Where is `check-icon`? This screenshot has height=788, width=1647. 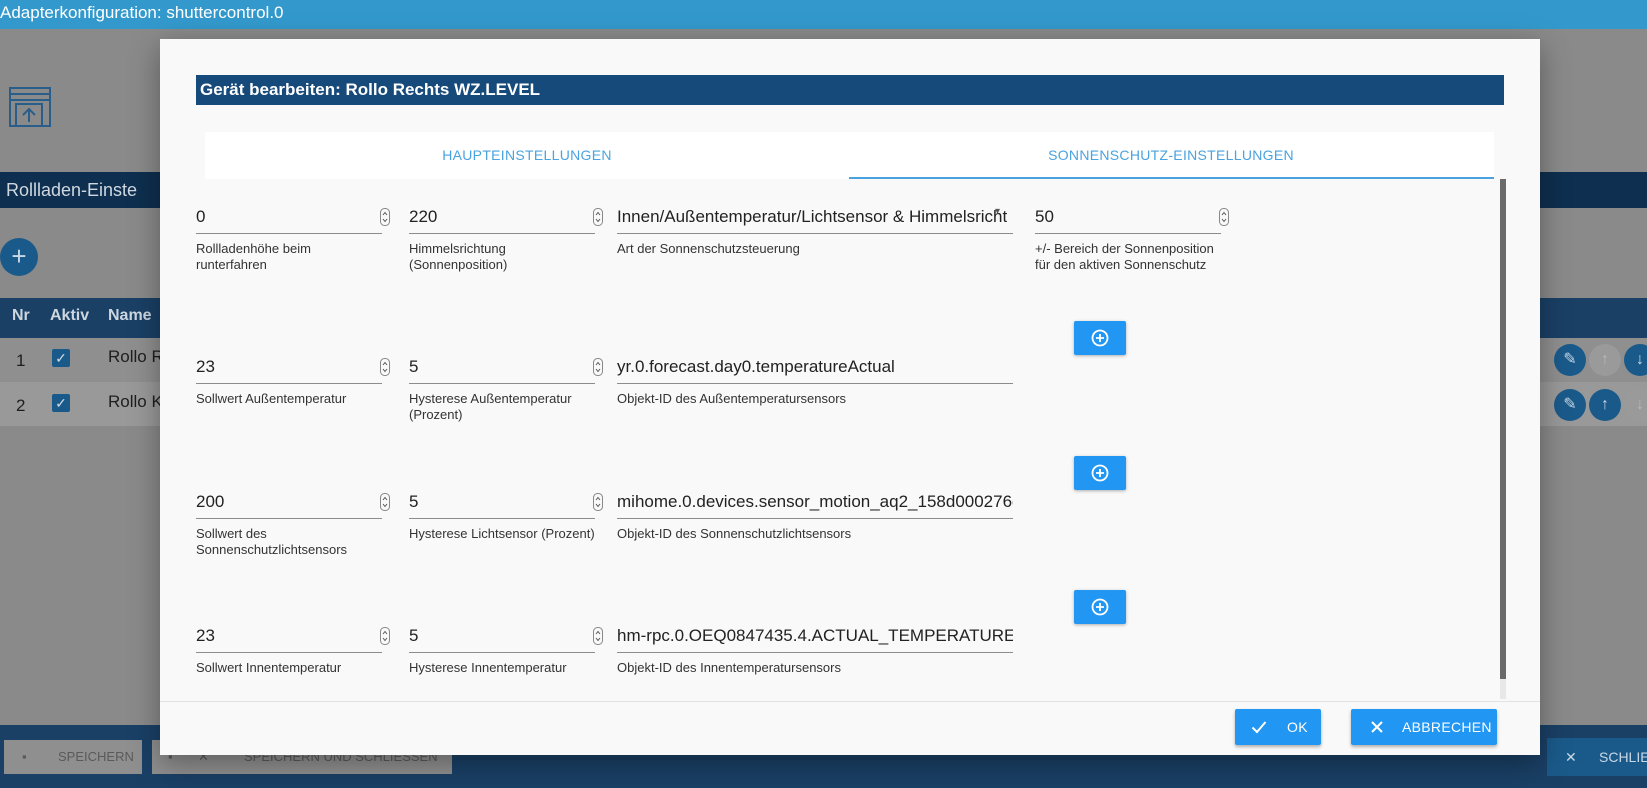 check-icon is located at coordinates (1259, 727).